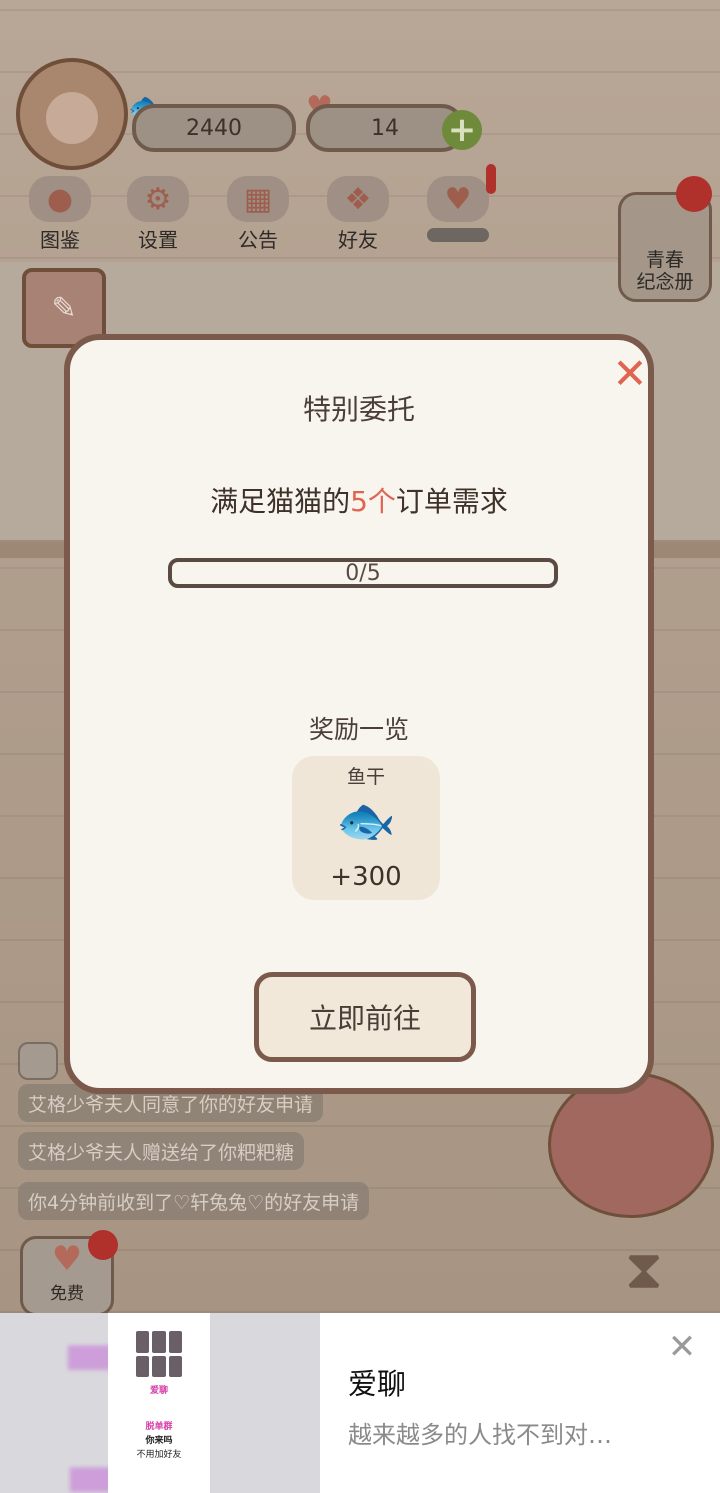 The width and height of the screenshot is (720, 1493). I want to click on menu-bar, so click(458, 235).